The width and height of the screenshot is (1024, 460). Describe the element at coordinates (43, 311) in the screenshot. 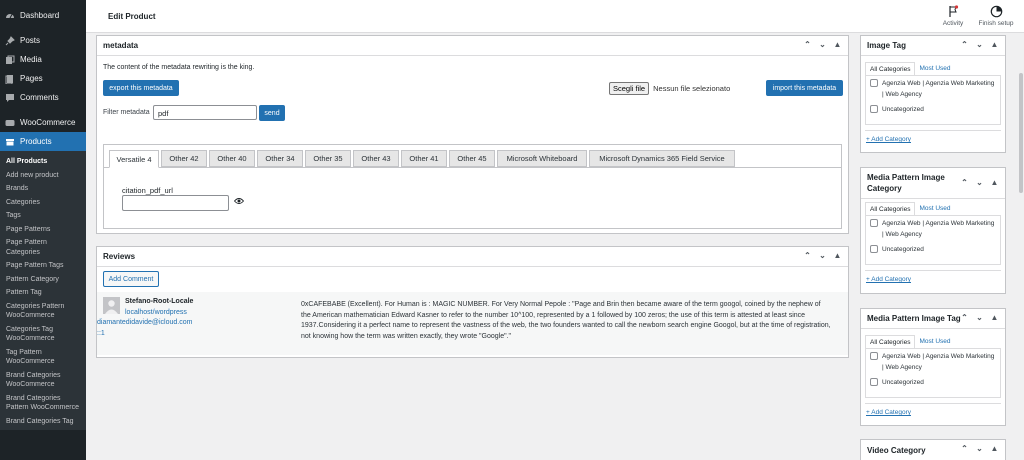

I see `submenu-item: Categories Pattern WooCommerce` at that location.